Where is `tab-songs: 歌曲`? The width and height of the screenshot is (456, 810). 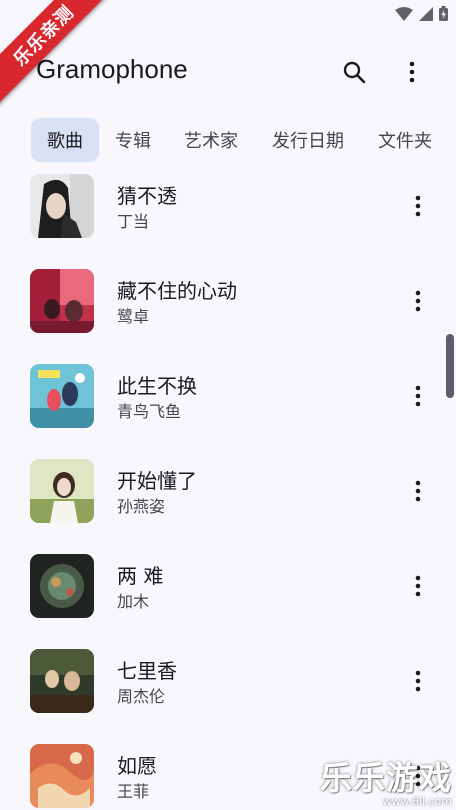
tab-songs: 歌曲 is located at coordinates (65, 140).